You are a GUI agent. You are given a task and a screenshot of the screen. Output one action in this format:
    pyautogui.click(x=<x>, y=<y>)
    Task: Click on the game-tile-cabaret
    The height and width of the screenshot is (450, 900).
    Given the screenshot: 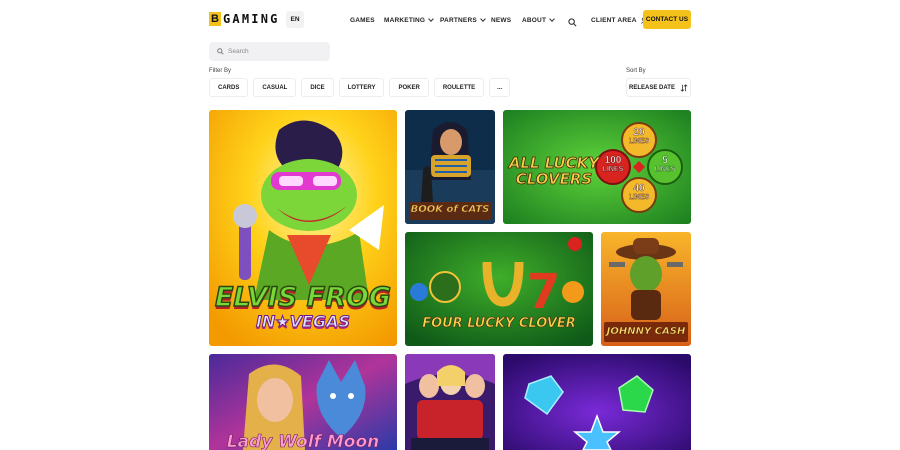 What is the action you would take?
    pyautogui.click(x=450, y=402)
    